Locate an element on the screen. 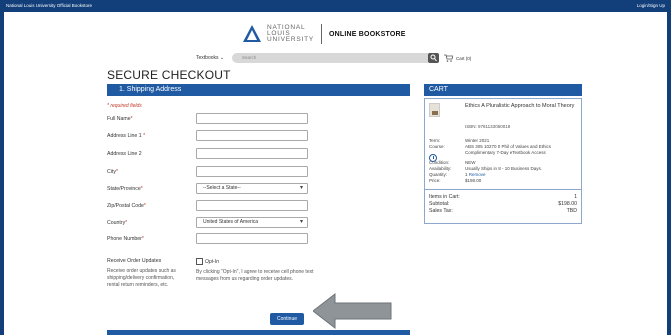 Image resolution: width=671 pixels, height=335 pixels. store-name: ONLINE BOOKSTORE is located at coordinates (367, 34).